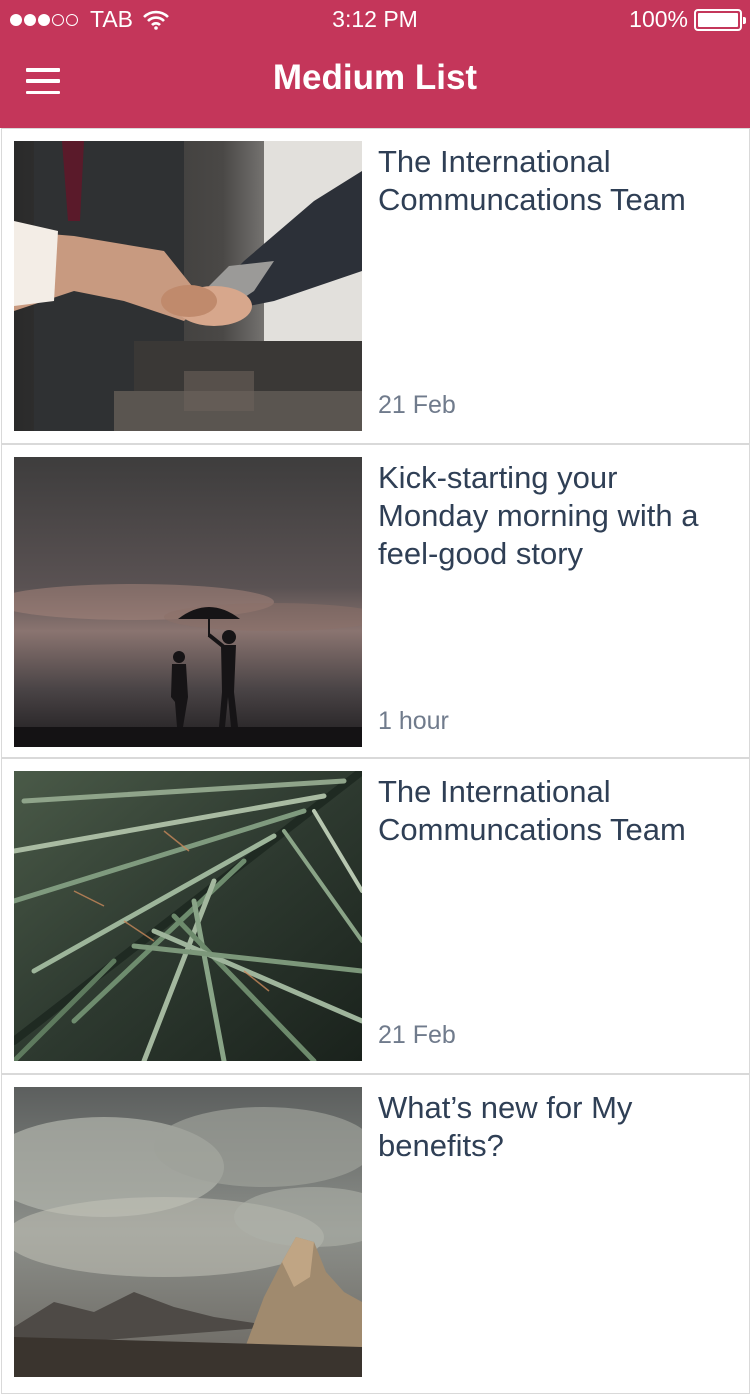  I want to click on handshake-image, so click(188, 286).